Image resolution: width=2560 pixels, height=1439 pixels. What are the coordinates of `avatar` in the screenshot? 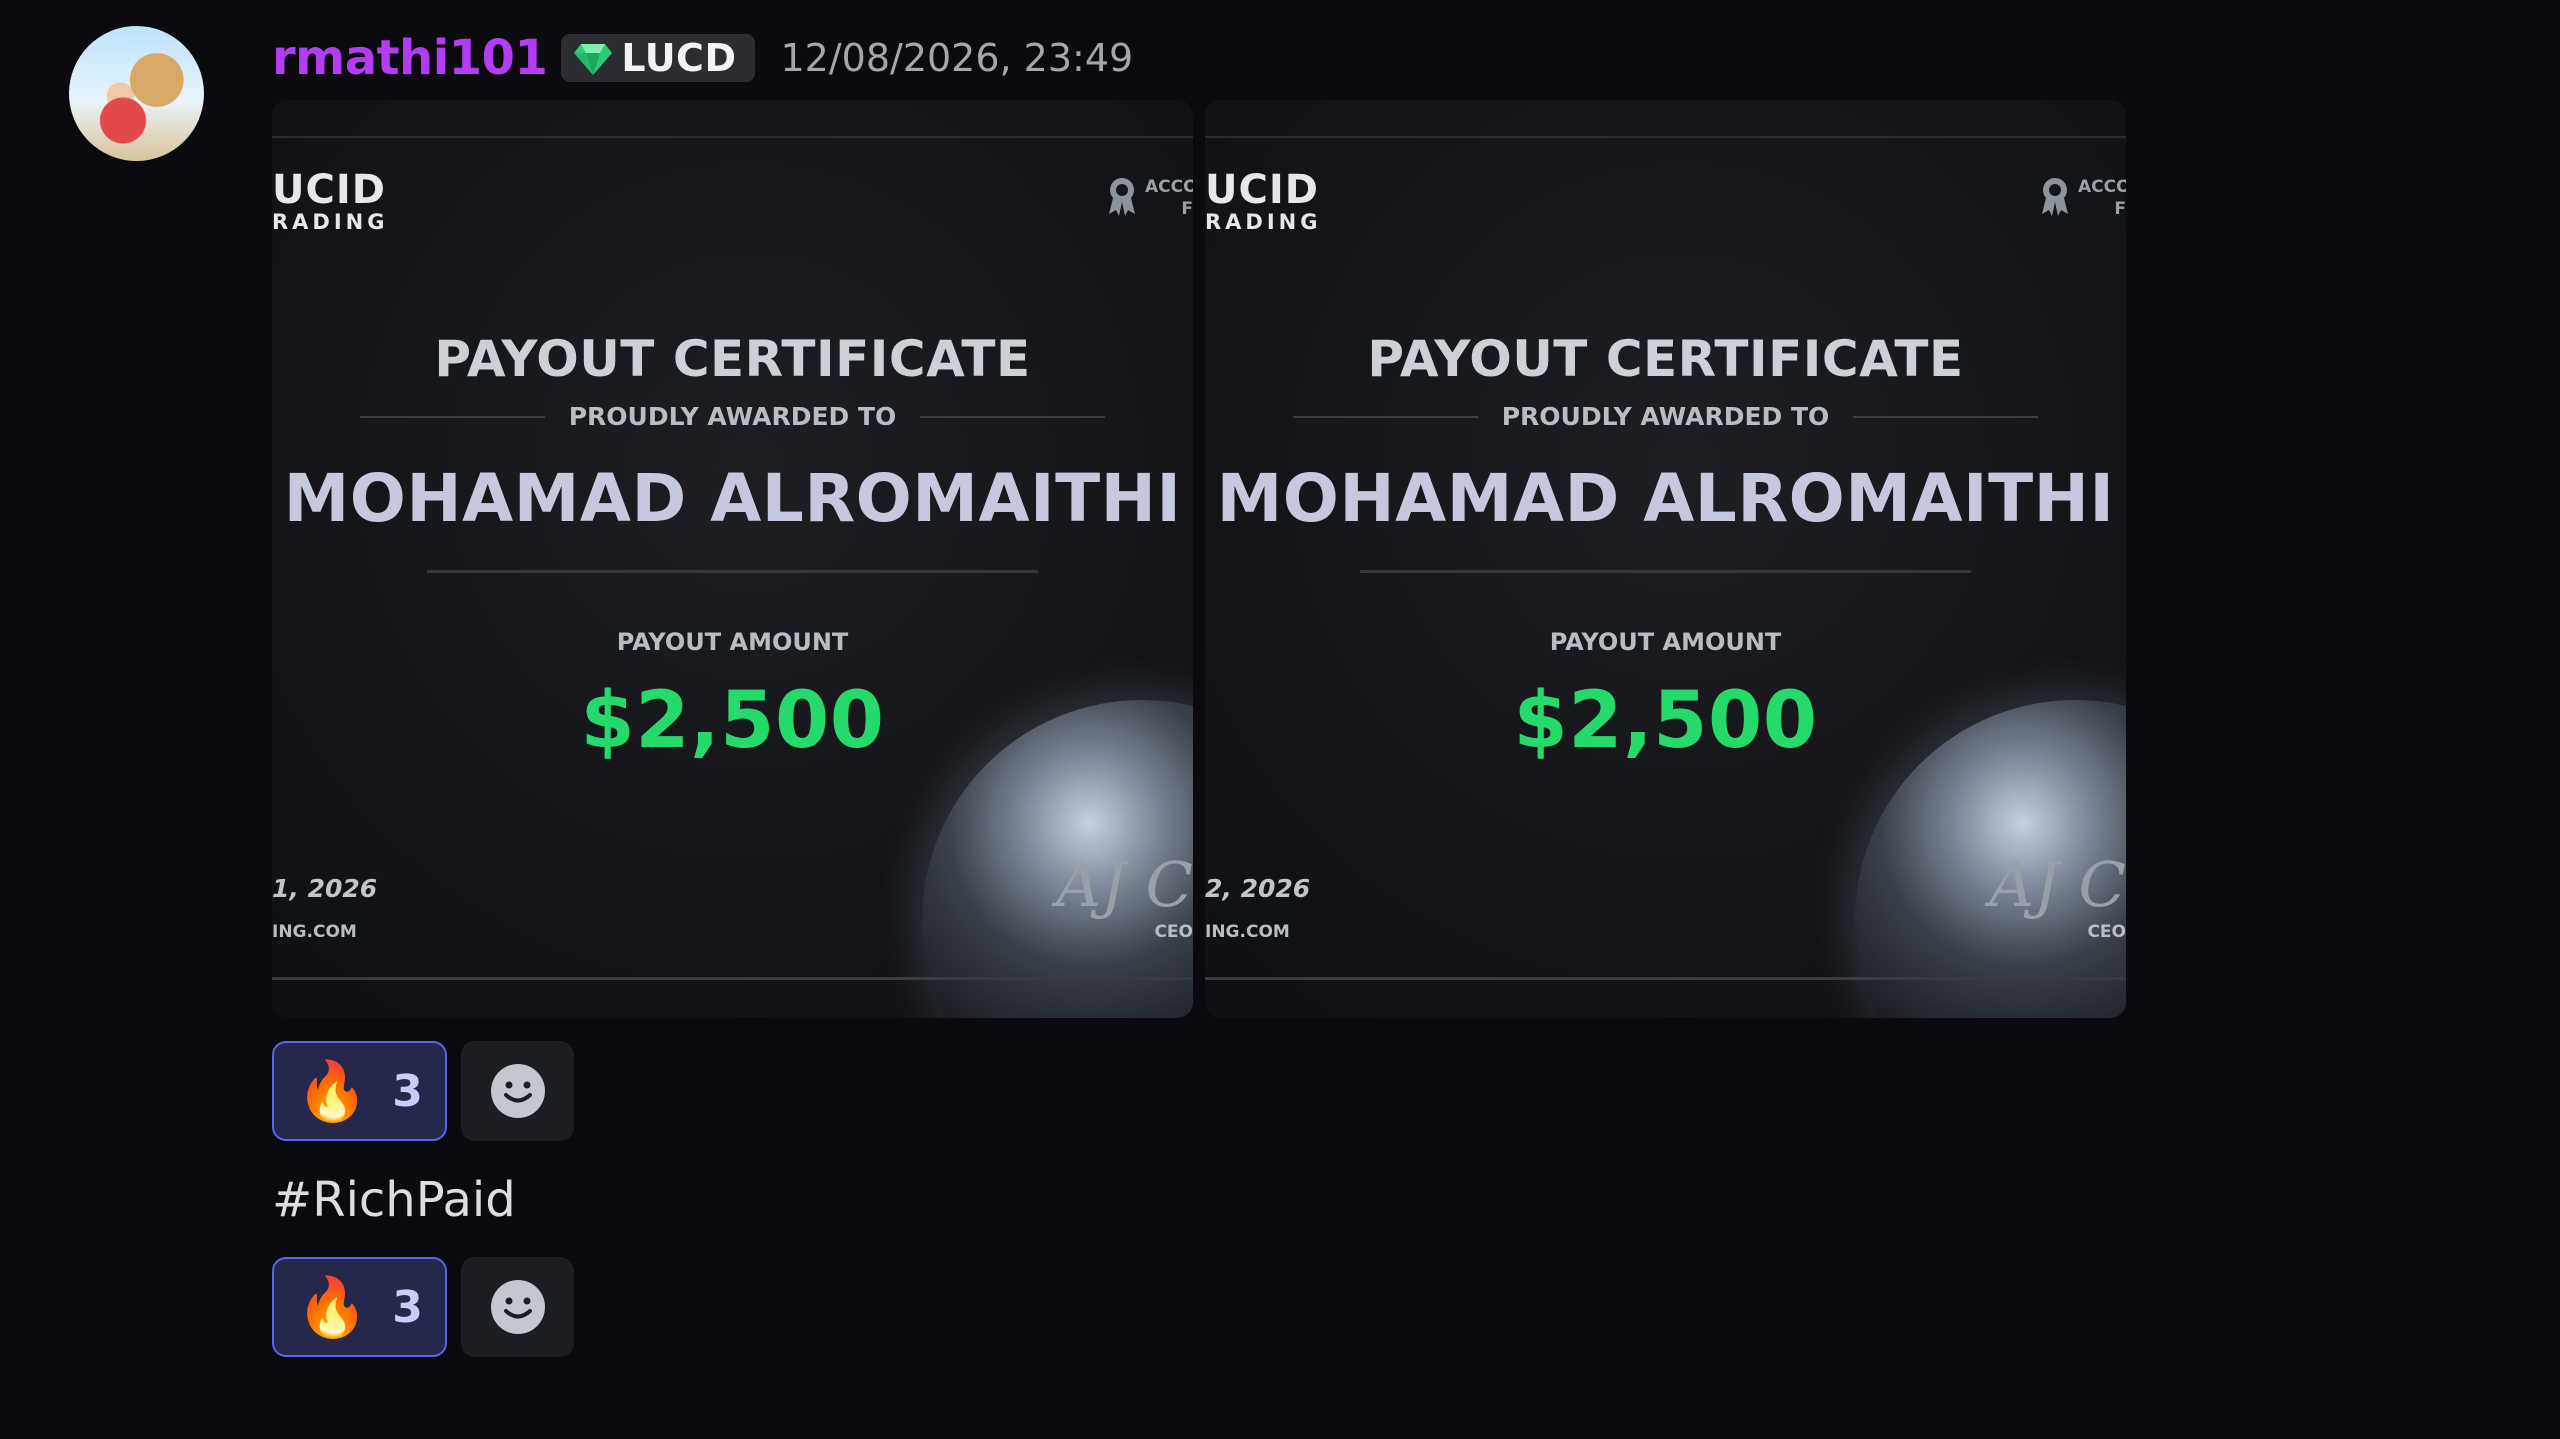 It's located at (136, 93).